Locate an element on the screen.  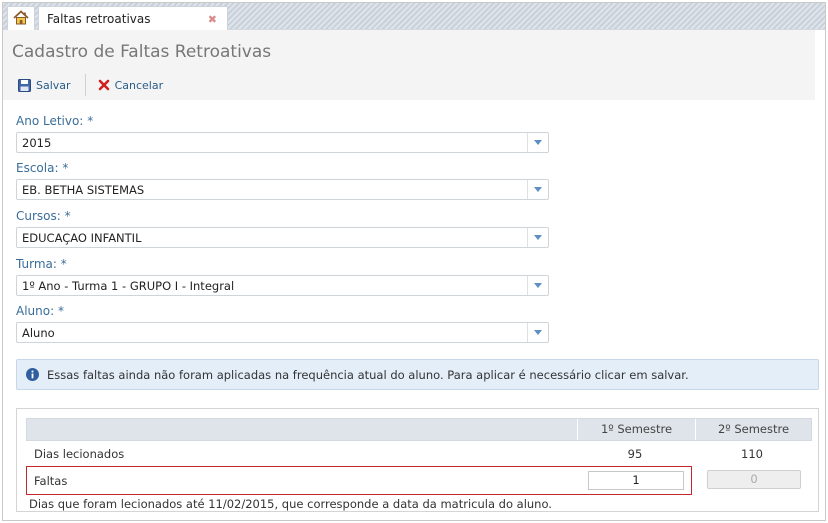
escola-value: EB. BETHA SISTEMAS is located at coordinates (83, 190).